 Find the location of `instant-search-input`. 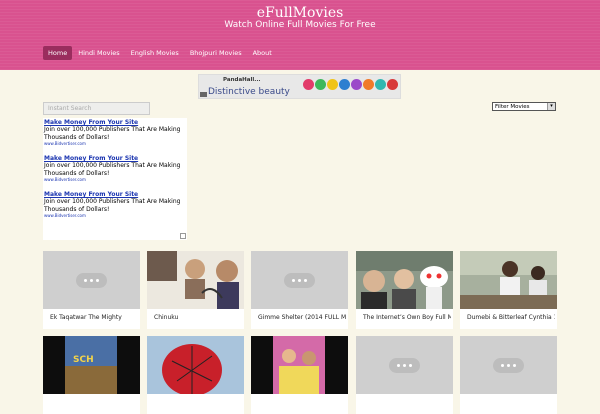

instant-search-input is located at coordinates (96, 108).